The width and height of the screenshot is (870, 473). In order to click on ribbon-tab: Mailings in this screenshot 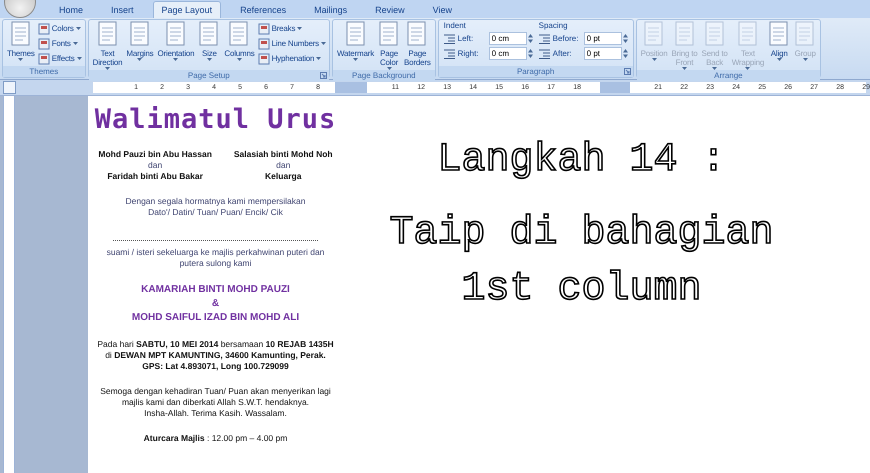, I will do `click(330, 9)`.